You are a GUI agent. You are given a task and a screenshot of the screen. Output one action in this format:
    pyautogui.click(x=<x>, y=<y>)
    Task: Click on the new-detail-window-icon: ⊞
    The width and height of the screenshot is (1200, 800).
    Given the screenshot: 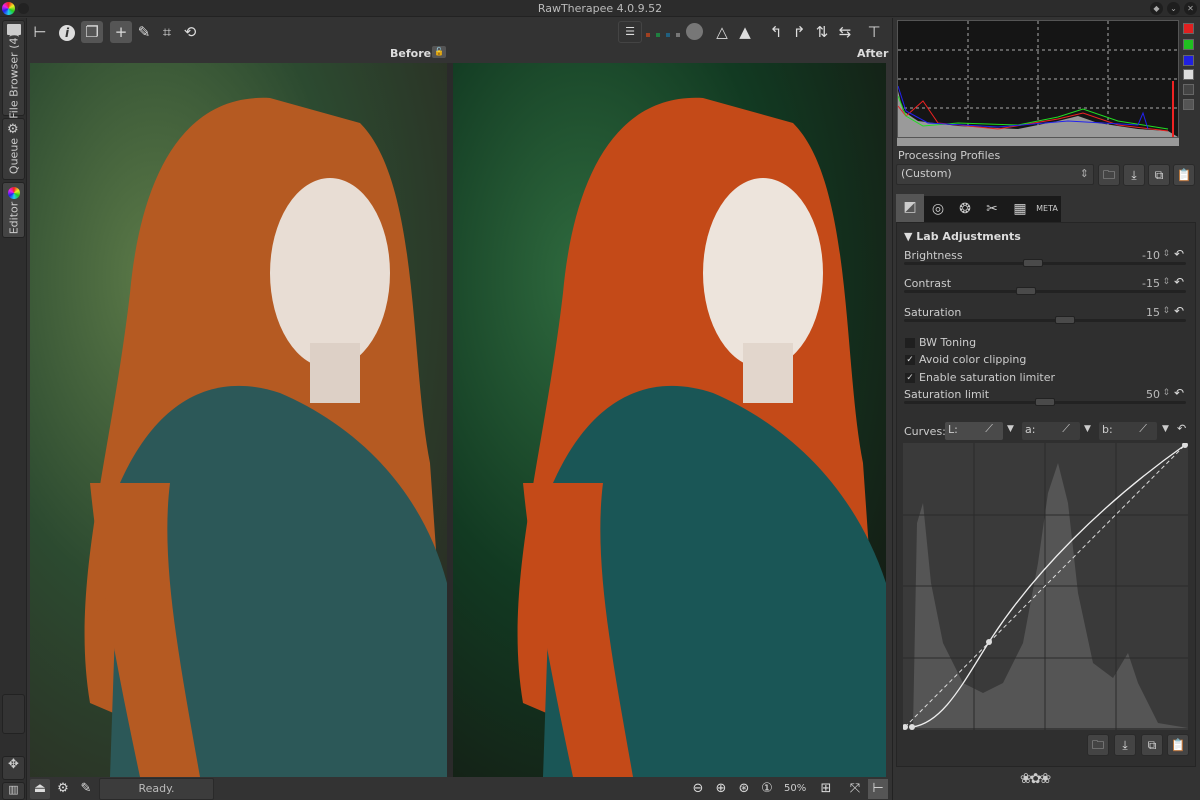 What is the action you would take?
    pyautogui.click(x=826, y=789)
    